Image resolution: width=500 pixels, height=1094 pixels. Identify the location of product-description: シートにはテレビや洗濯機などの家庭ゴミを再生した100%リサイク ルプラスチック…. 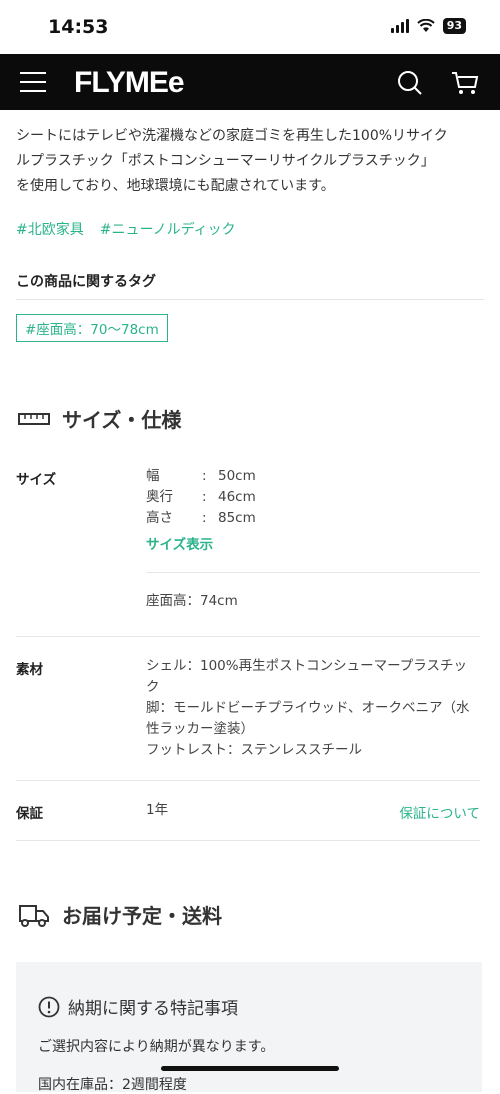
(248, 161).